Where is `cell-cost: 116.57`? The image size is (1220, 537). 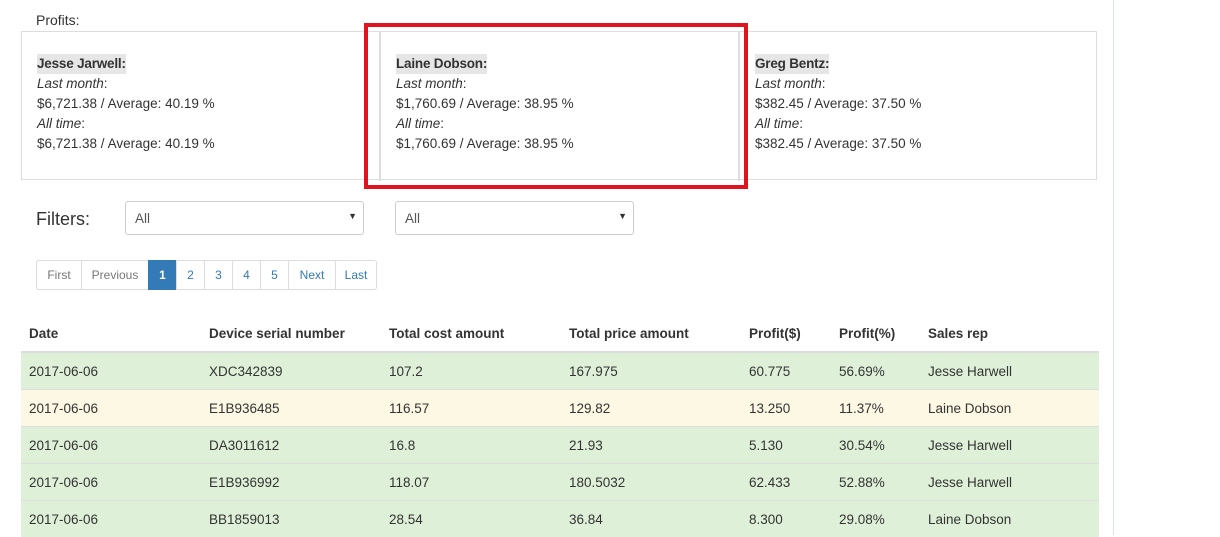 cell-cost: 116.57 is located at coordinates (471, 408).